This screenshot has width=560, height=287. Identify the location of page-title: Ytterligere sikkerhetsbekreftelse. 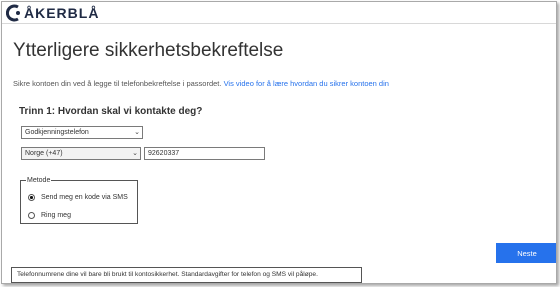
(148, 50).